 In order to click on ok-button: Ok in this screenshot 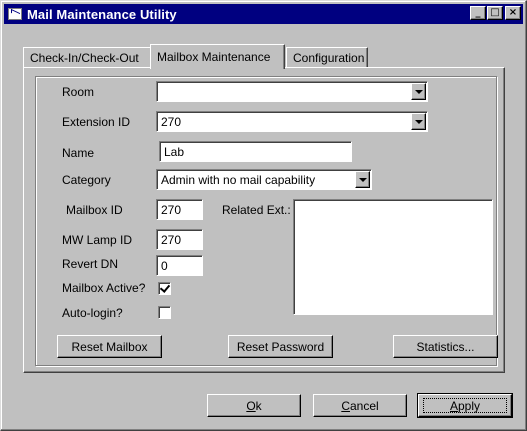, I will do `click(254, 405)`.